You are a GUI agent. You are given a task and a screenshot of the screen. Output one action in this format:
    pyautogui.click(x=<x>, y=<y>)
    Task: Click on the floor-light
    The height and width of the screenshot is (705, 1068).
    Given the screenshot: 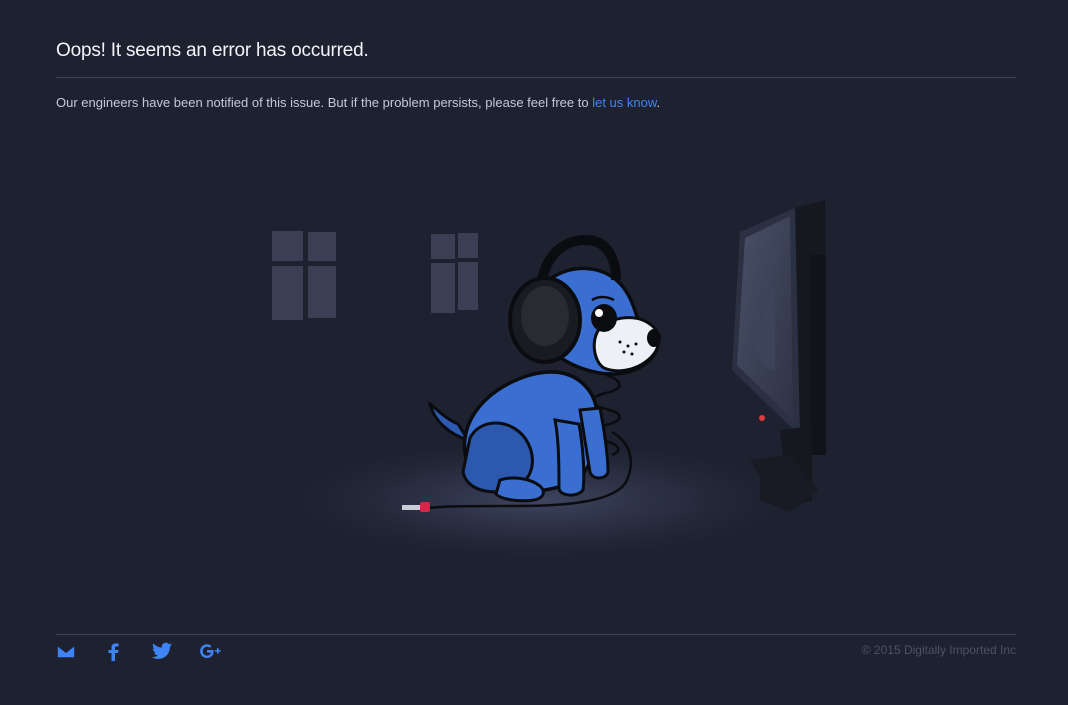 What is the action you would take?
    pyautogui.click(x=540, y=500)
    